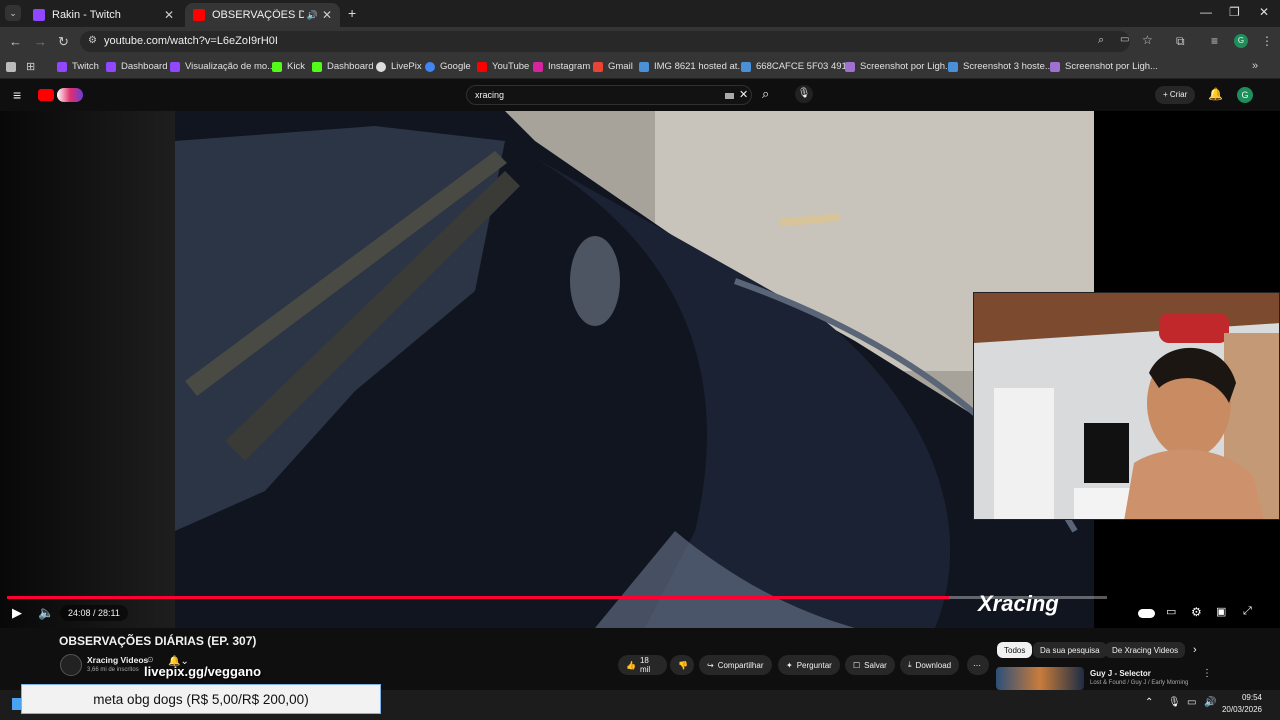 The image size is (1280, 720). I want to click on bookmark-item: Instagram, so click(561, 66).